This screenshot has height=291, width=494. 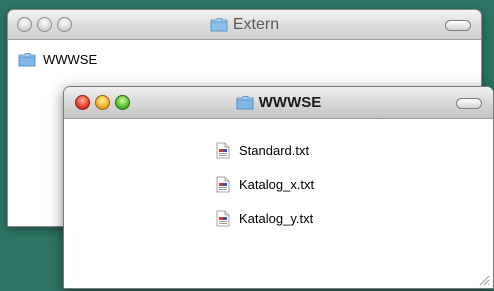 I want to click on list-item: Katalog_y.txt, so click(x=265, y=218).